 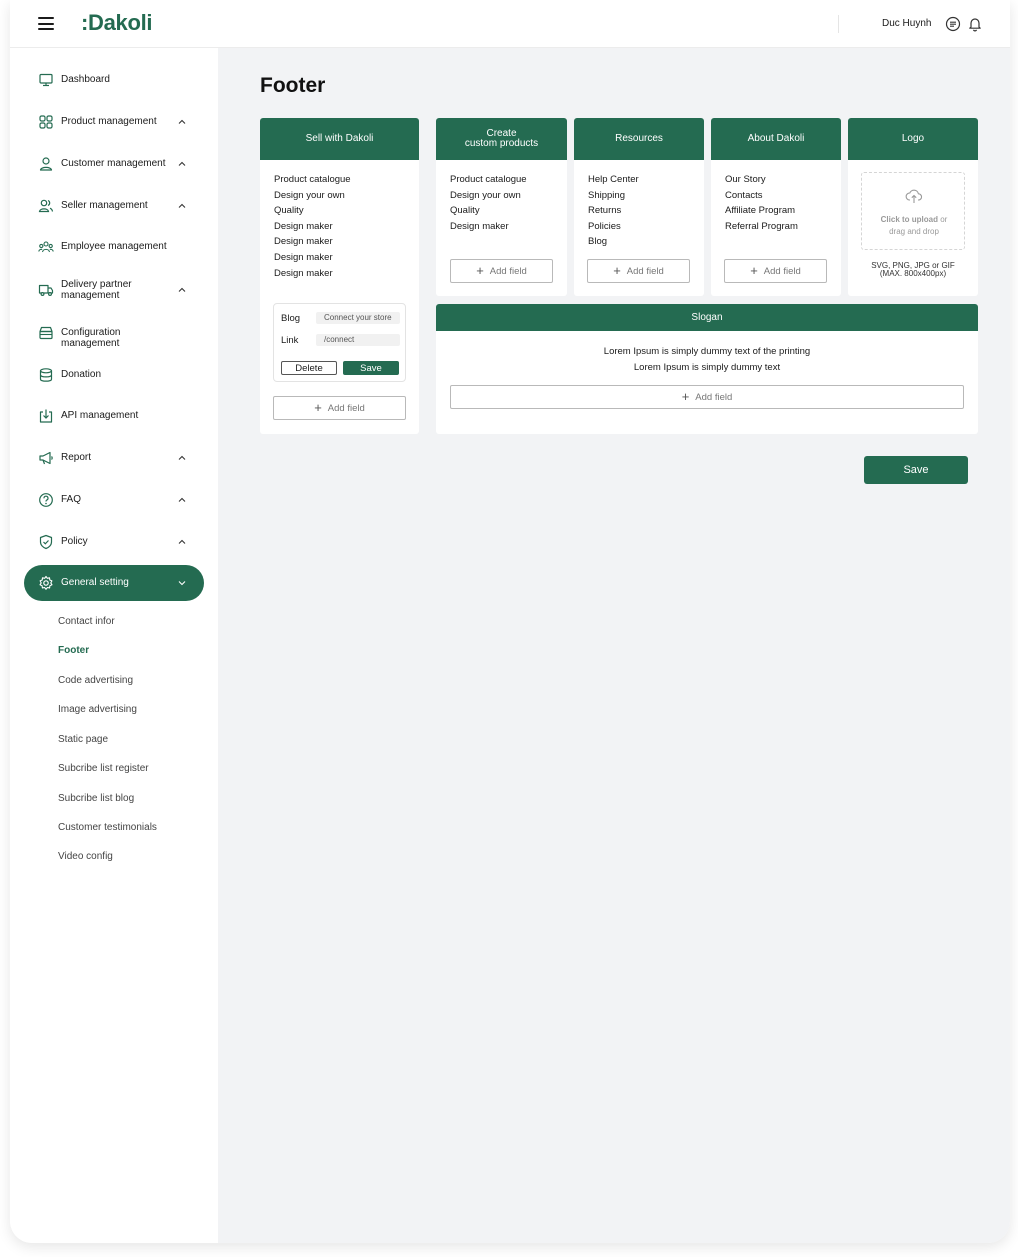 I want to click on logo-upload-dropzone: Click to upload or drag and drop, so click(x=913, y=211).